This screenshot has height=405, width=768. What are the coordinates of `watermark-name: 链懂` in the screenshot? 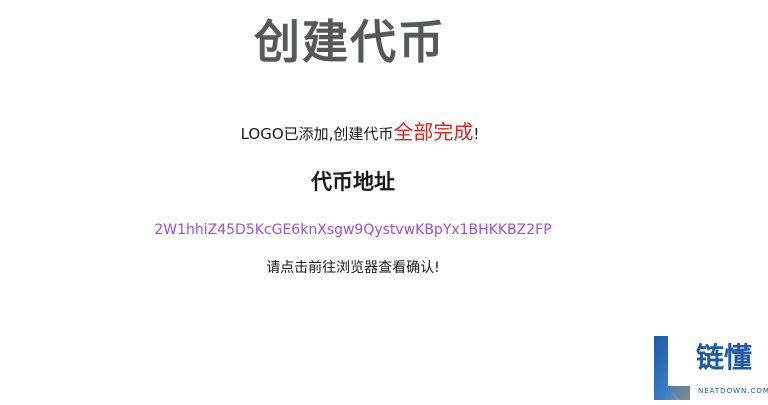 It's located at (724, 357).